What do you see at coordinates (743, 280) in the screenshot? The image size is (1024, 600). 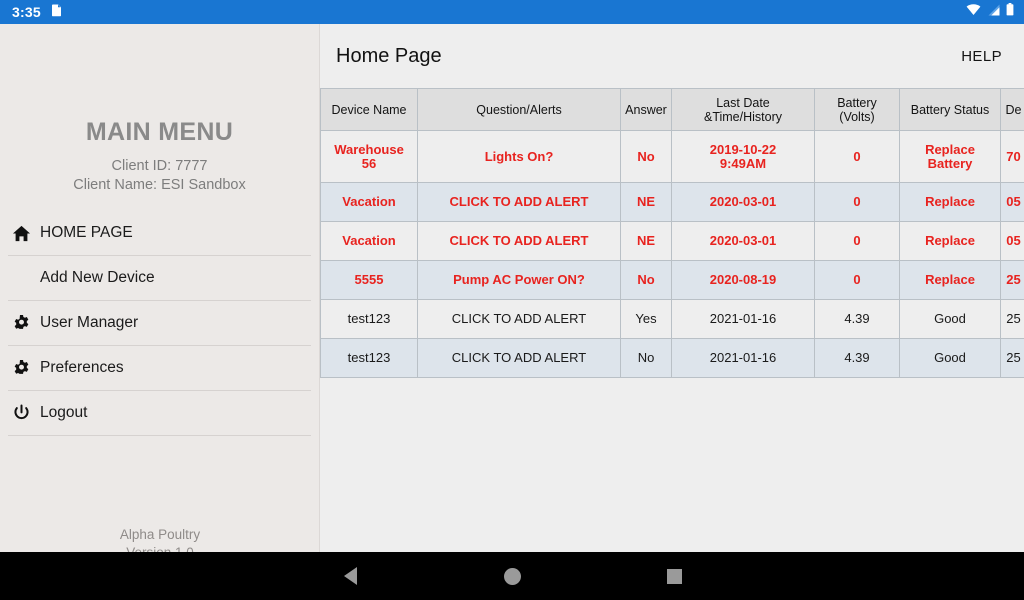 I see `cell-last-date: 2020-08-19` at bounding box center [743, 280].